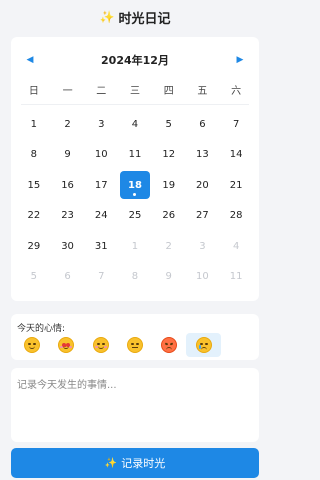  I want to click on calendar-day: 20, so click(203, 185).